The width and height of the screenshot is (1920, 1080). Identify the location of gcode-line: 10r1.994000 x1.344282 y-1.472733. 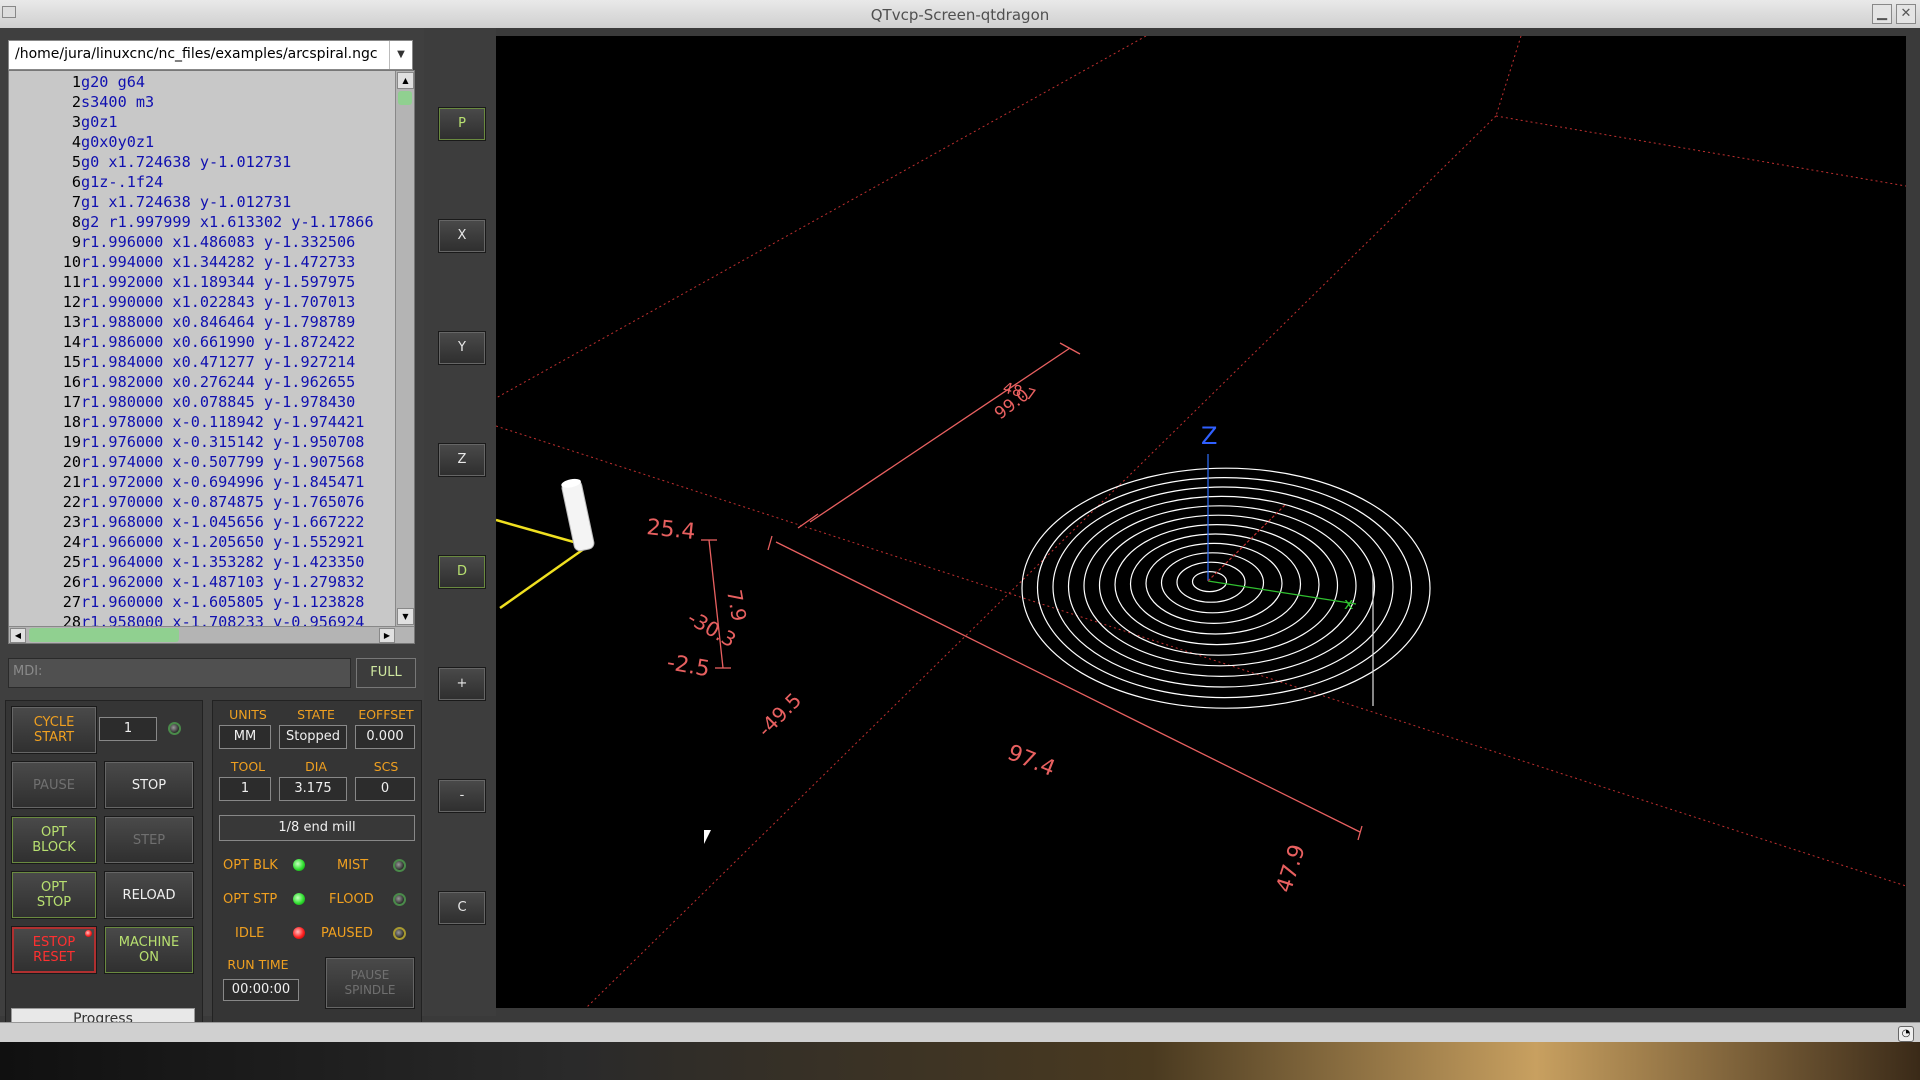
(201, 262).